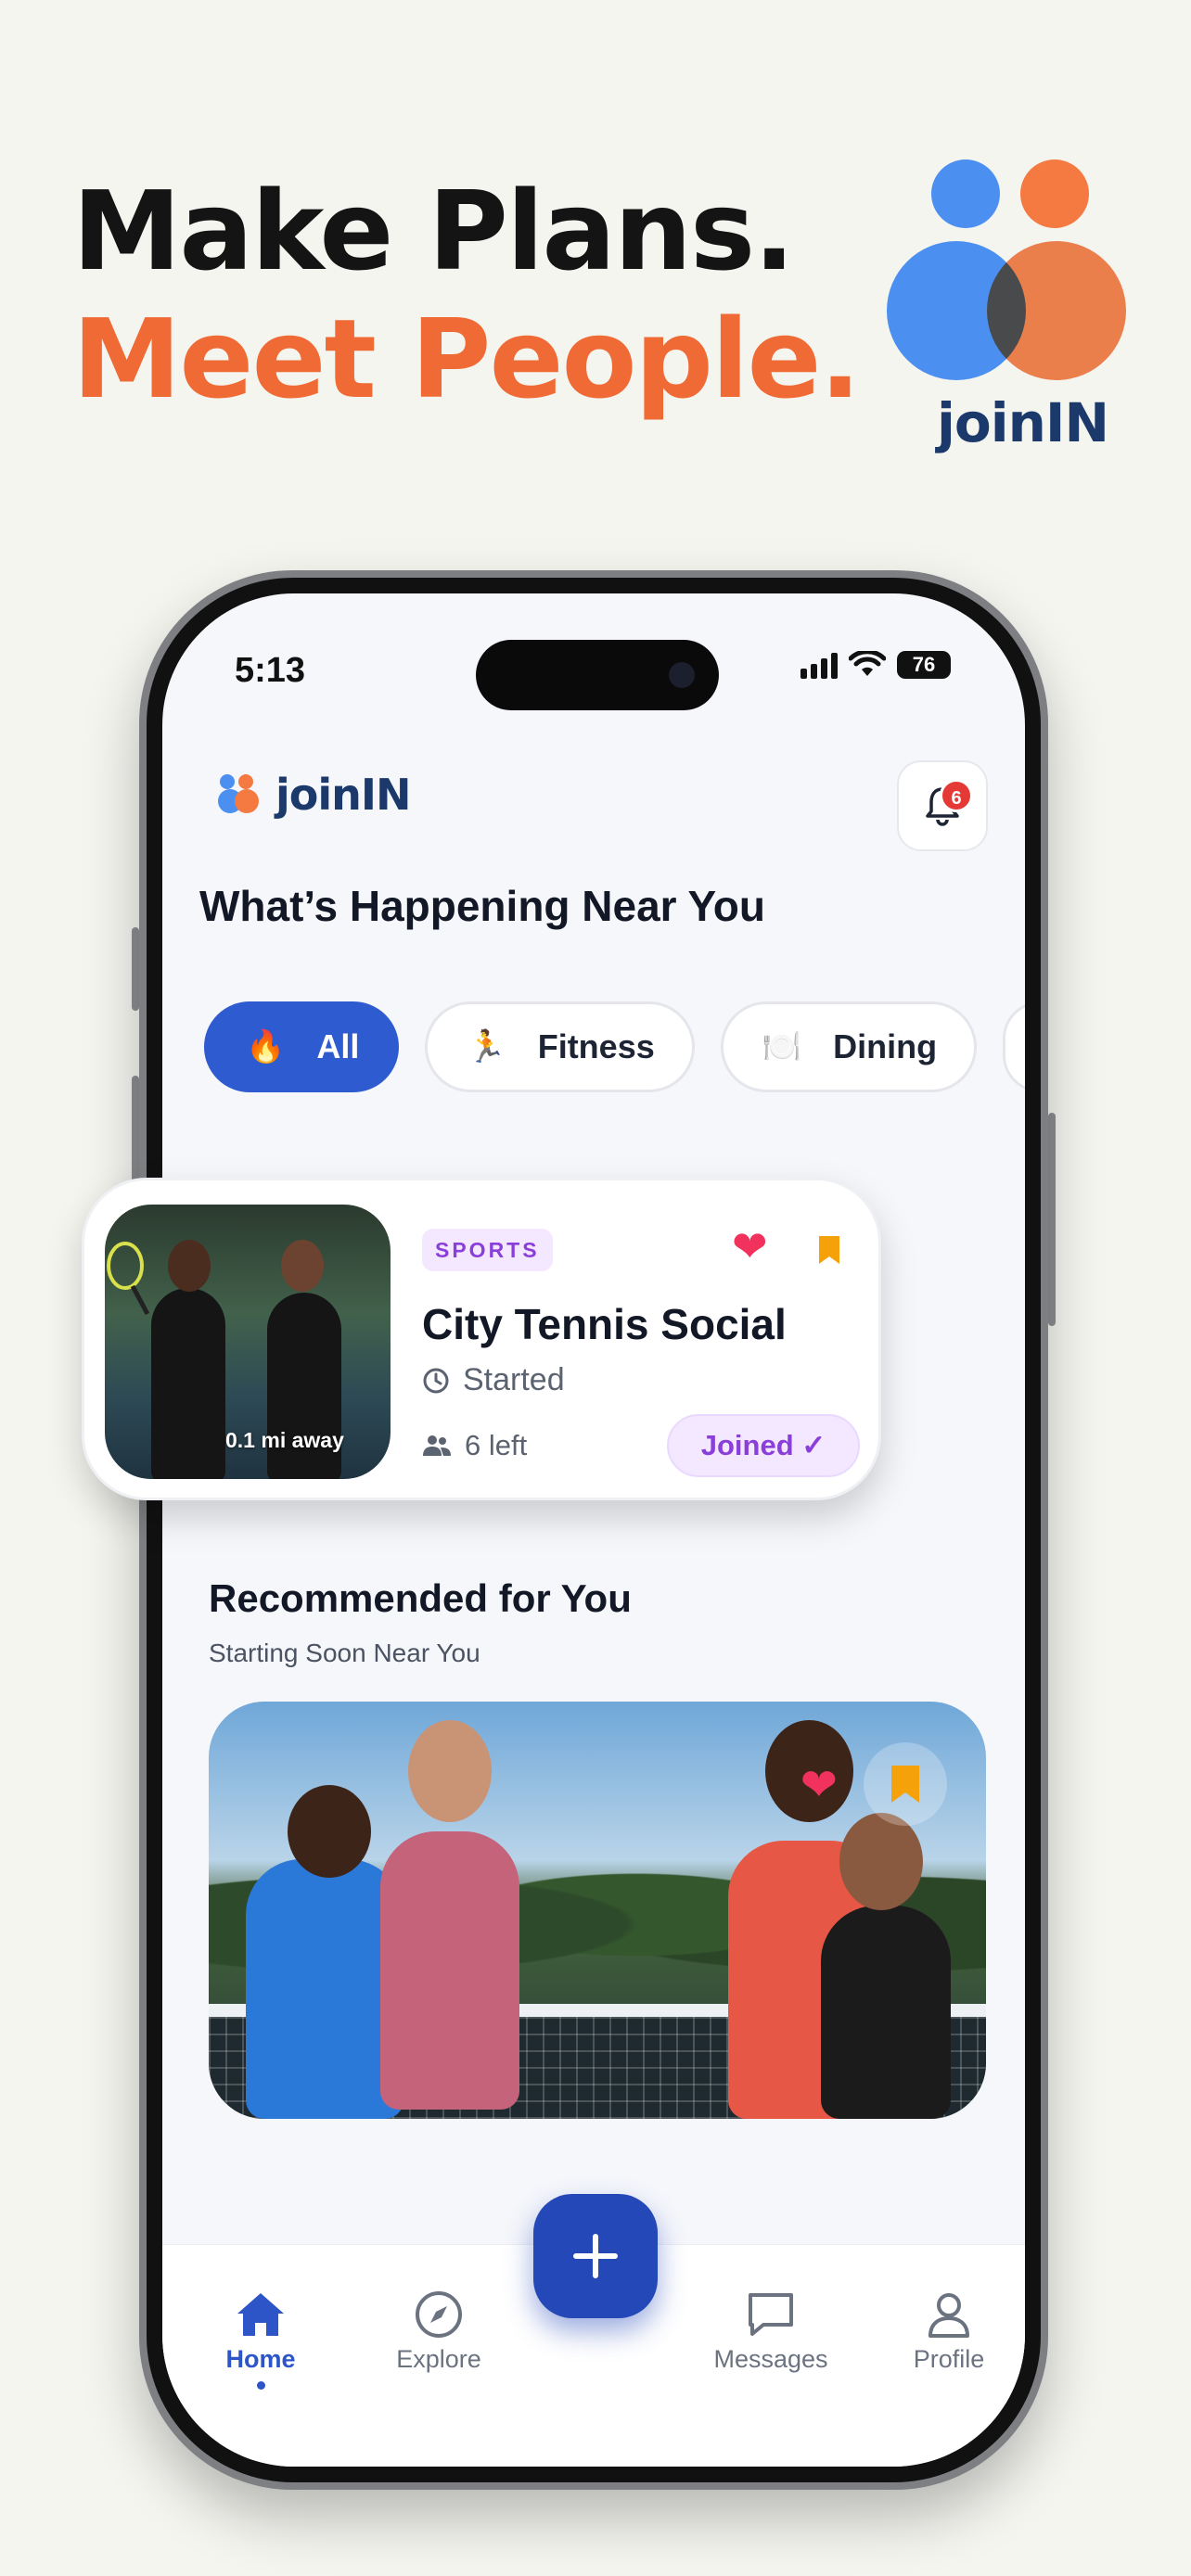  I want to click on marketing-headline: Make Plans. Meet People., so click(466, 295).